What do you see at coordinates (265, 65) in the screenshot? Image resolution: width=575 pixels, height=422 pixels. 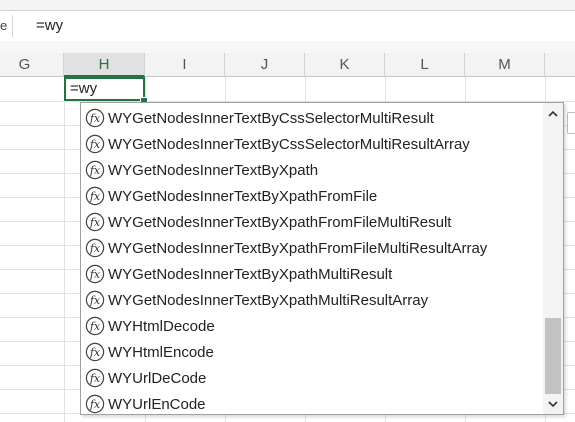 I see `column-header-j: J` at bounding box center [265, 65].